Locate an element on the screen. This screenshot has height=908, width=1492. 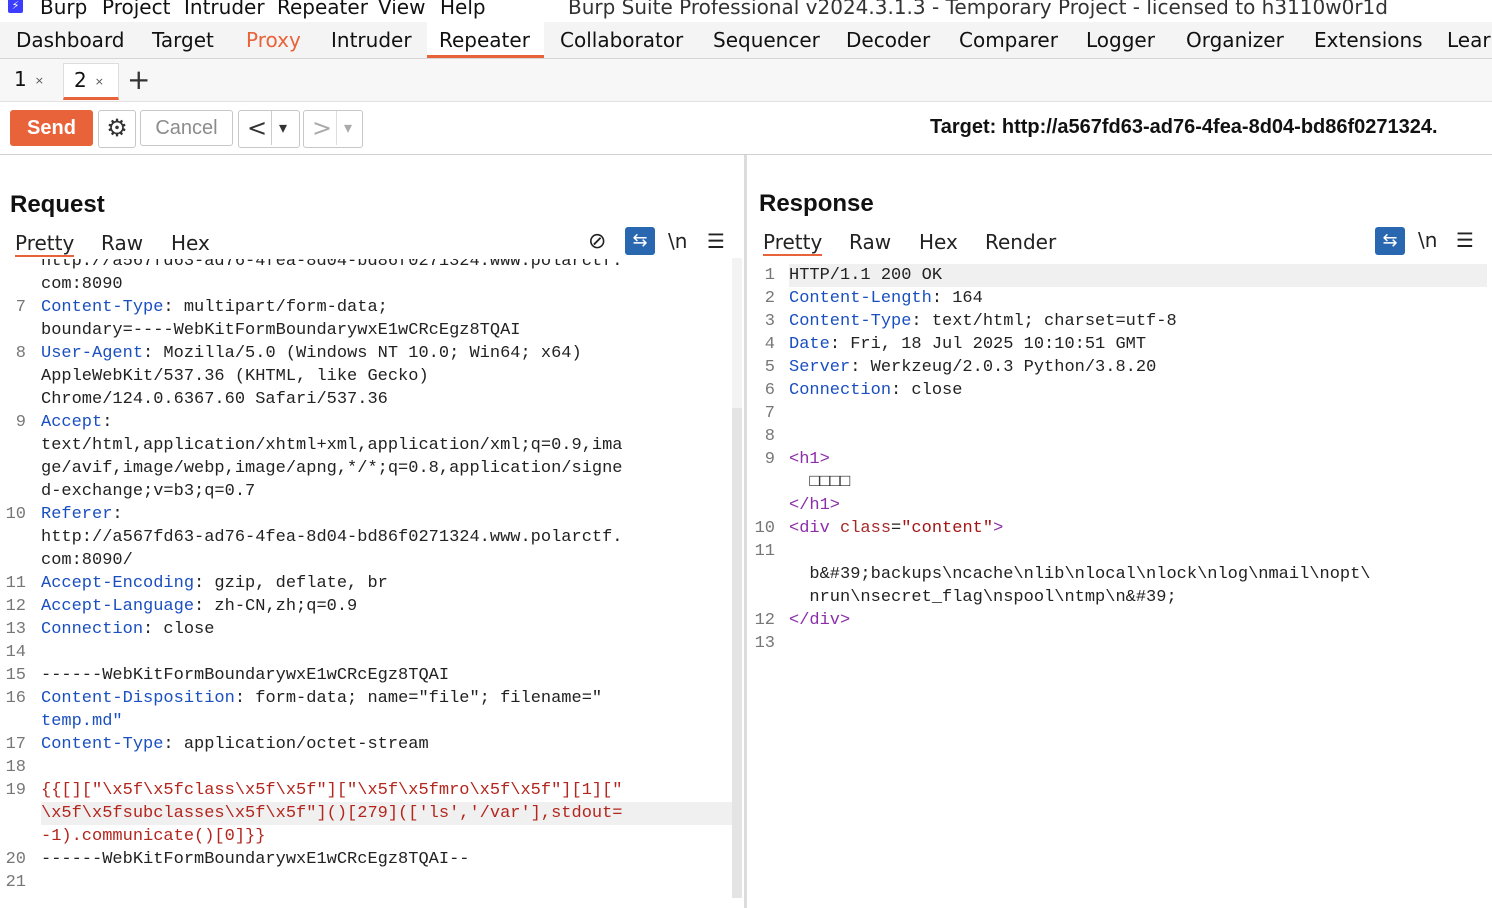
header-name: Content-Type is located at coordinates (850, 321).